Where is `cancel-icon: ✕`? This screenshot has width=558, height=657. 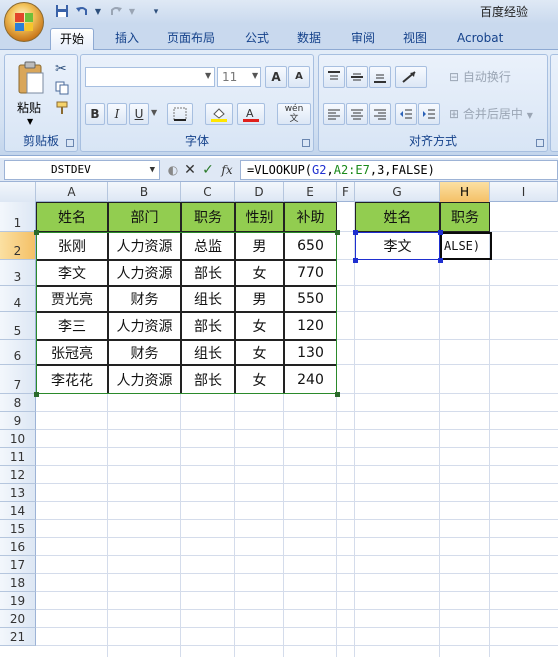
cancel-icon: ✕ is located at coordinates (190, 170).